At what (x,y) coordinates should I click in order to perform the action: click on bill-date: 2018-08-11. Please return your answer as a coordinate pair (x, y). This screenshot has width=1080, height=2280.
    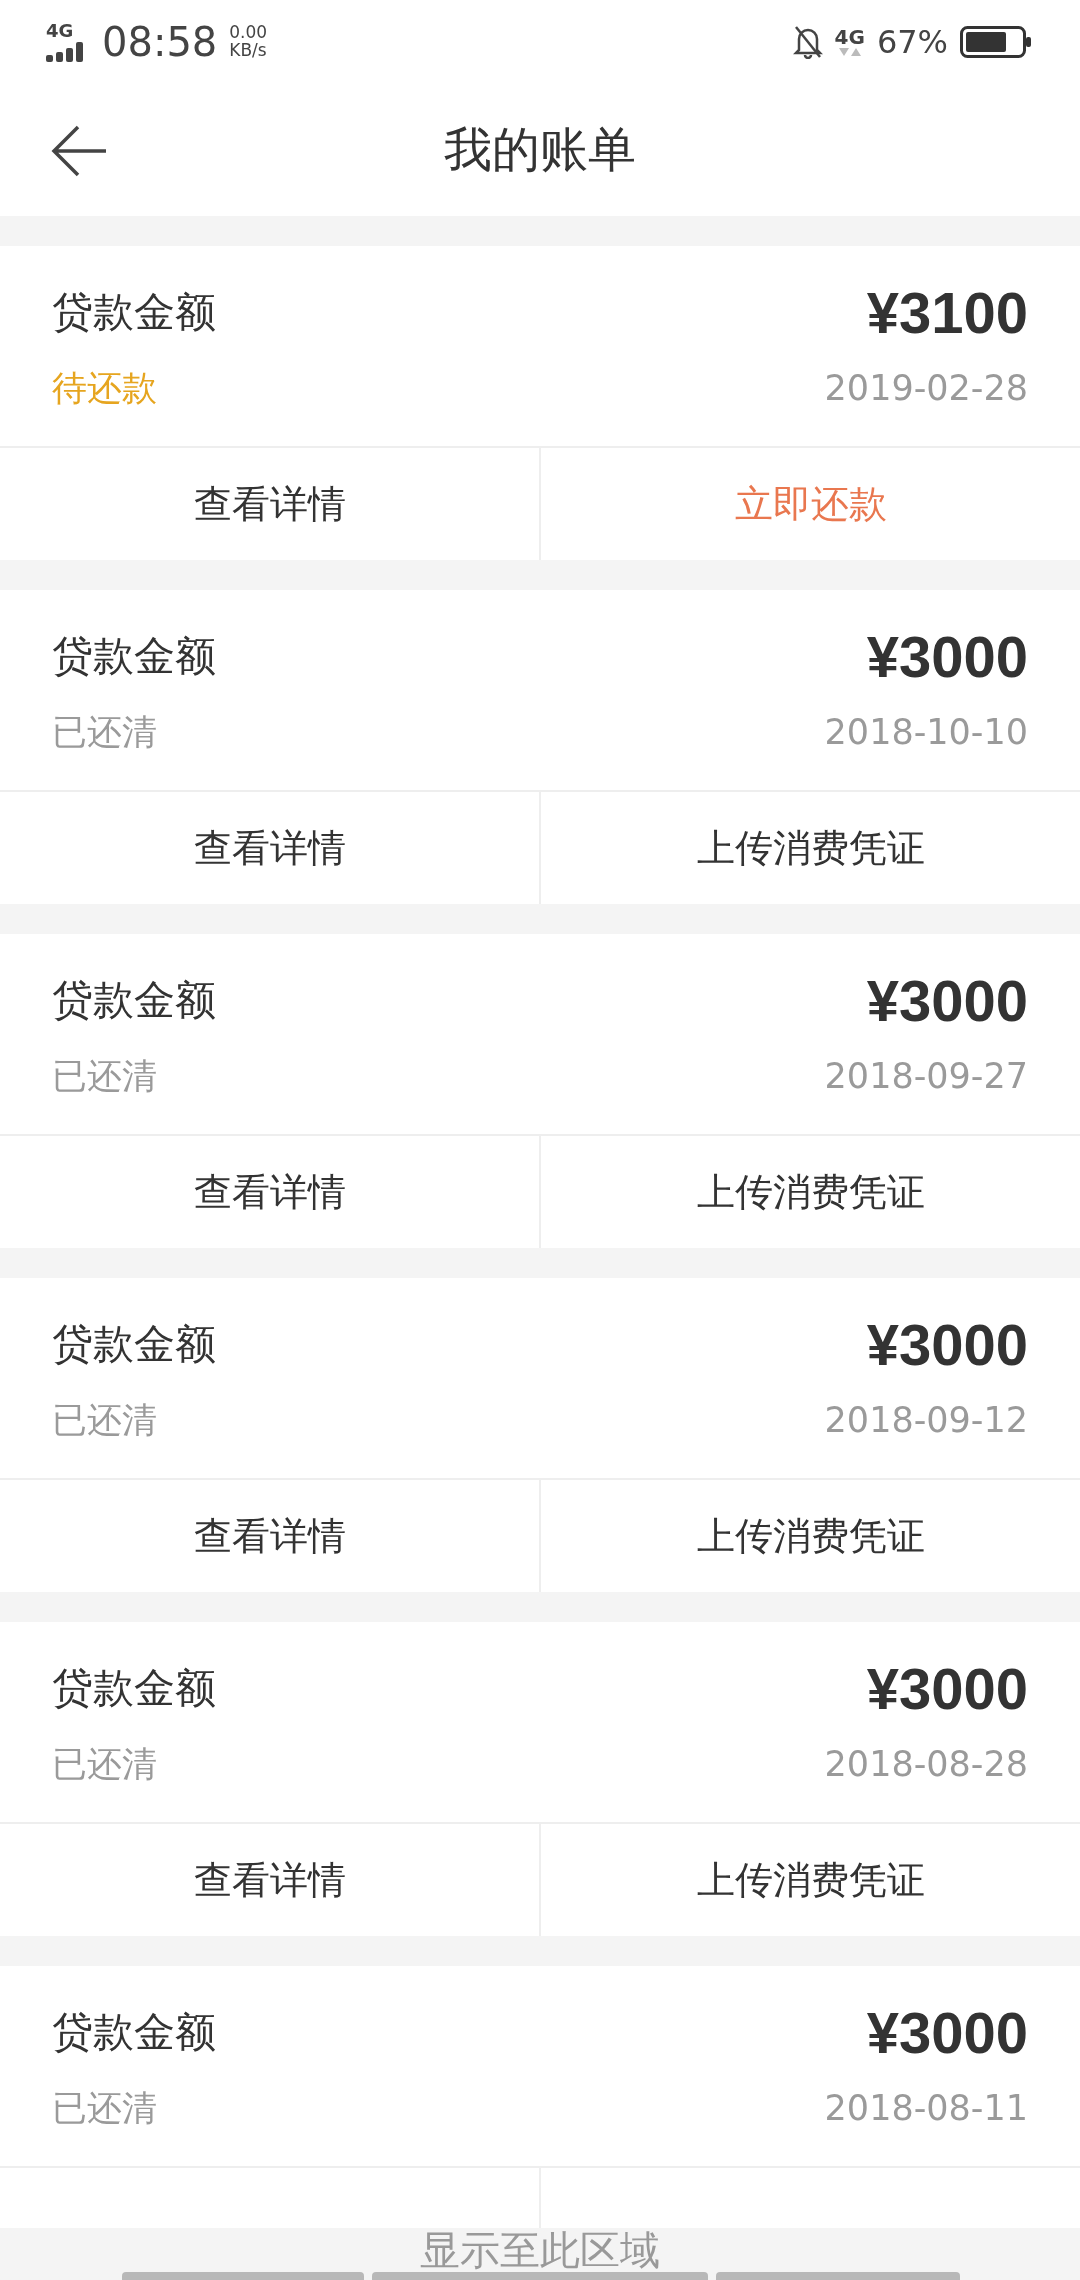
    Looking at the image, I should click on (926, 2108).